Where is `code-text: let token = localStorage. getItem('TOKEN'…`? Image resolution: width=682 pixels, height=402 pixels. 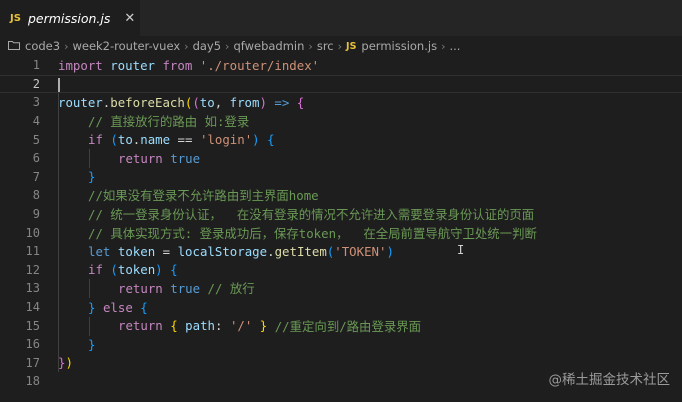 code-text: let token = localStorage. getItem('TOKEN'… is located at coordinates (241, 251).